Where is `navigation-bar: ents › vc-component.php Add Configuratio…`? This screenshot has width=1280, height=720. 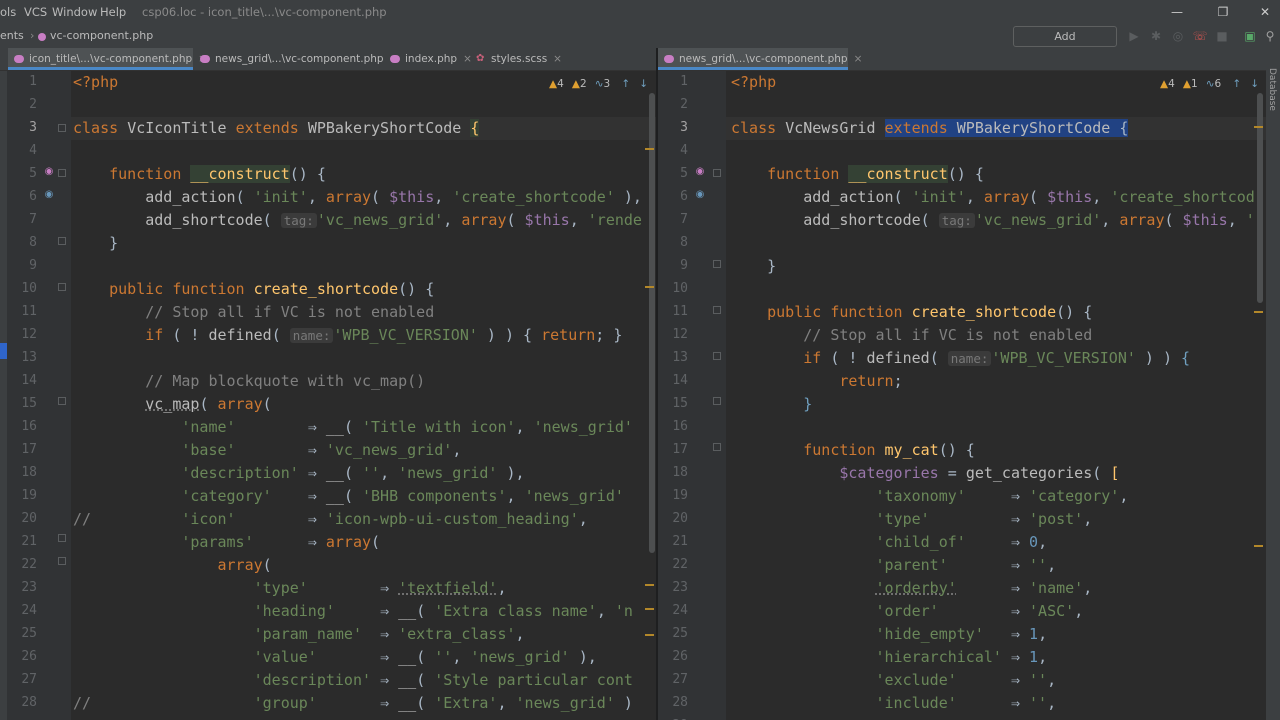 navigation-bar: ents › vc-component.php Add Configuratio… is located at coordinates (640, 43).